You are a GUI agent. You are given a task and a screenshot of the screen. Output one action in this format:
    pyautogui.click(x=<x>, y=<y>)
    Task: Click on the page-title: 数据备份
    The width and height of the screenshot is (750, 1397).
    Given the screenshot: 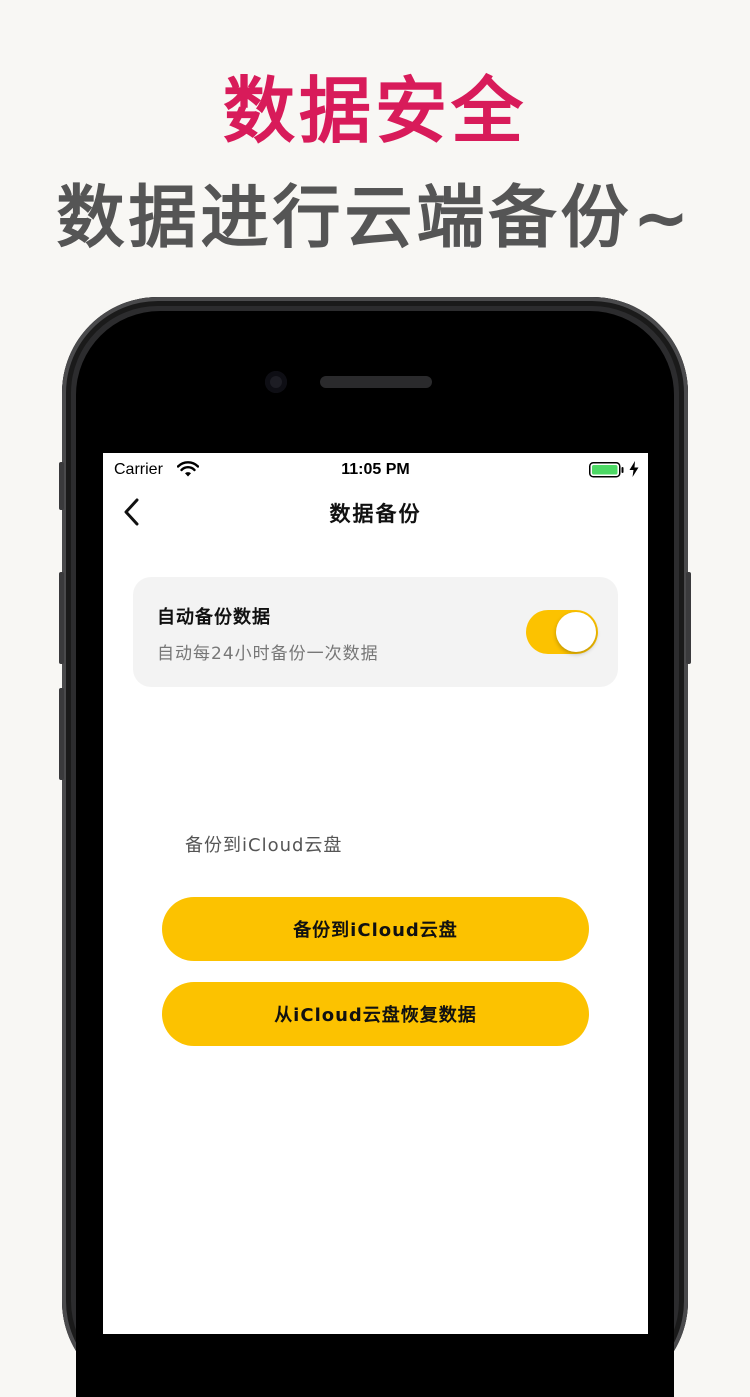 What is the action you would take?
    pyautogui.click(x=375, y=514)
    